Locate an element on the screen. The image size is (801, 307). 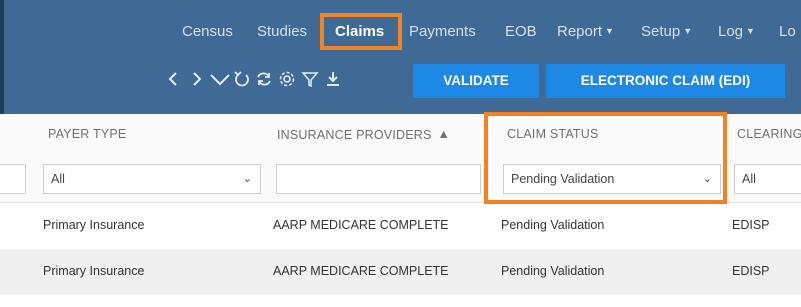
column-header-label: INSURANCE PROVIDERS is located at coordinates (354, 135).